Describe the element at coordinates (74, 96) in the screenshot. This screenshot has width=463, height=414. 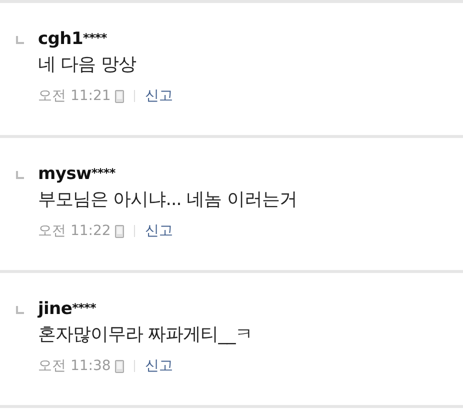
I see `timestamp: 오전 11:21` at that location.